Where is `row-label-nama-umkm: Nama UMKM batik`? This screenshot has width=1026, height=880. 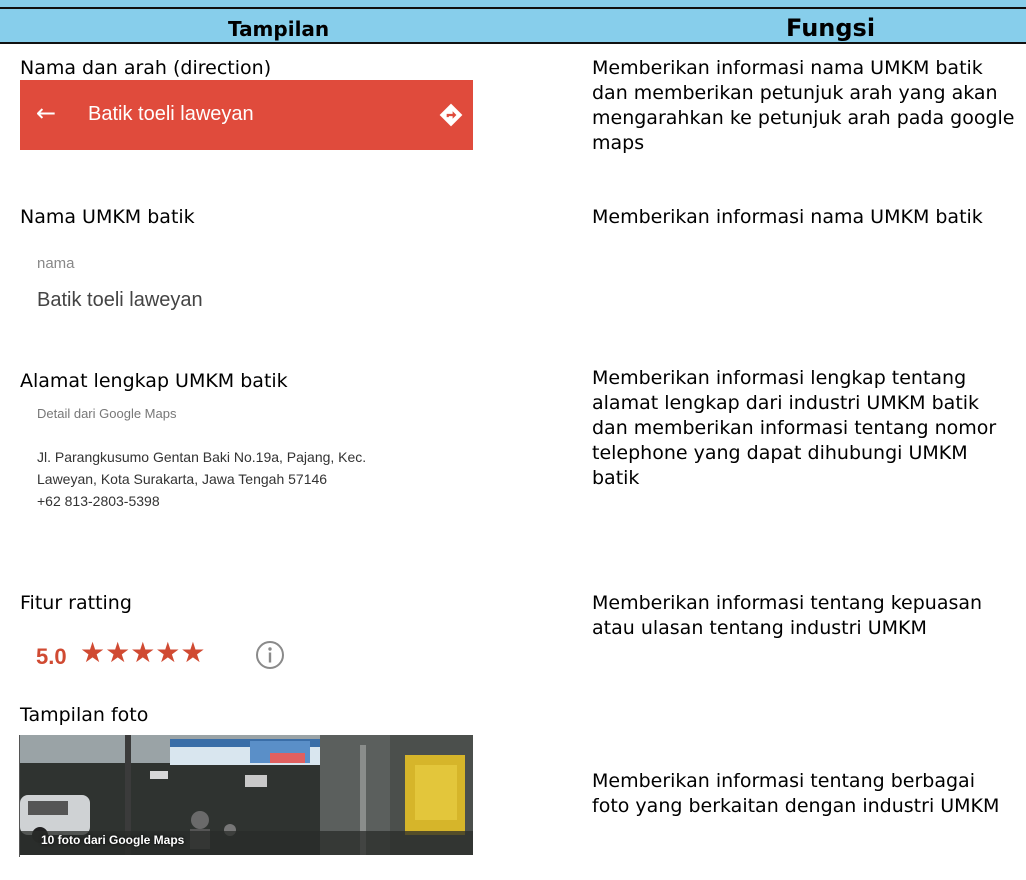 row-label-nama-umkm: Nama UMKM batik is located at coordinates (107, 217).